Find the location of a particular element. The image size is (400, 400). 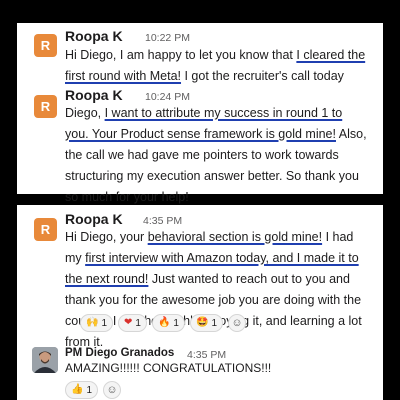

heart-icon: ❤ is located at coordinates (128, 322).